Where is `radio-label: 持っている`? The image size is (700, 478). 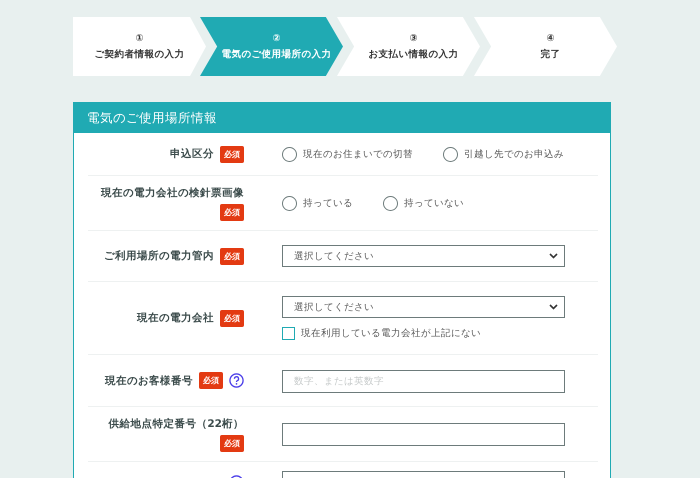 radio-label: 持っている is located at coordinates (328, 203).